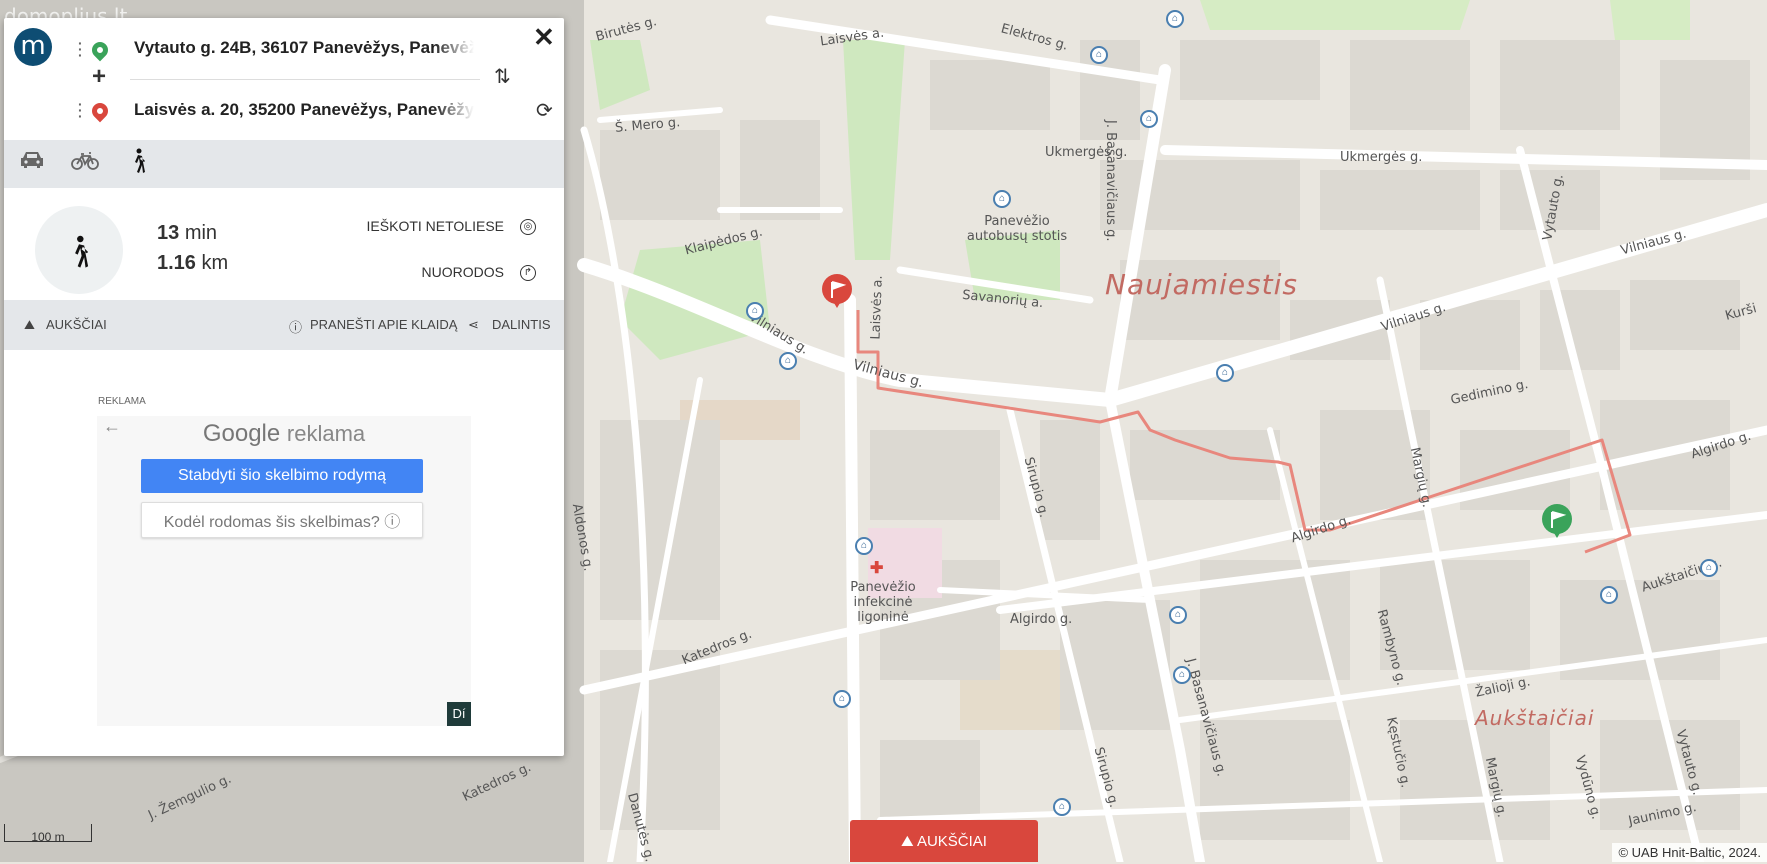 Image resolution: width=1767 pixels, height=864 pixels. What do you see at coordinates (1110, 181) in the screenshot?
I see `street-label: J. Basanavičiaus g.` at bounding box center [1110, 181].